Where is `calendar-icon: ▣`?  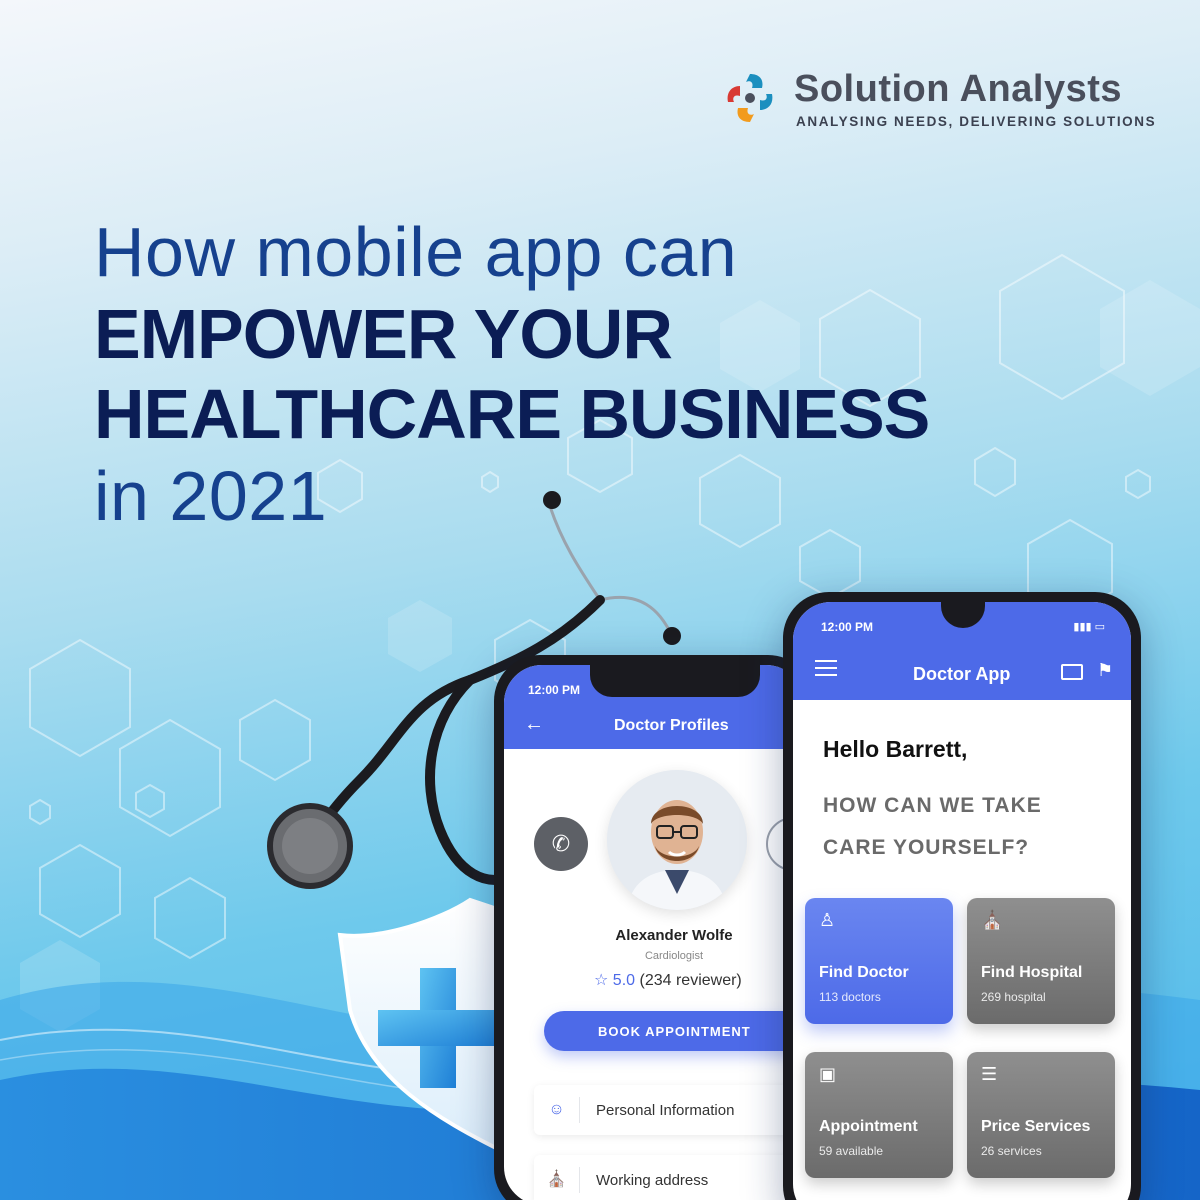 calendar-icon: ▣ is located at coordinates (828, 1074).